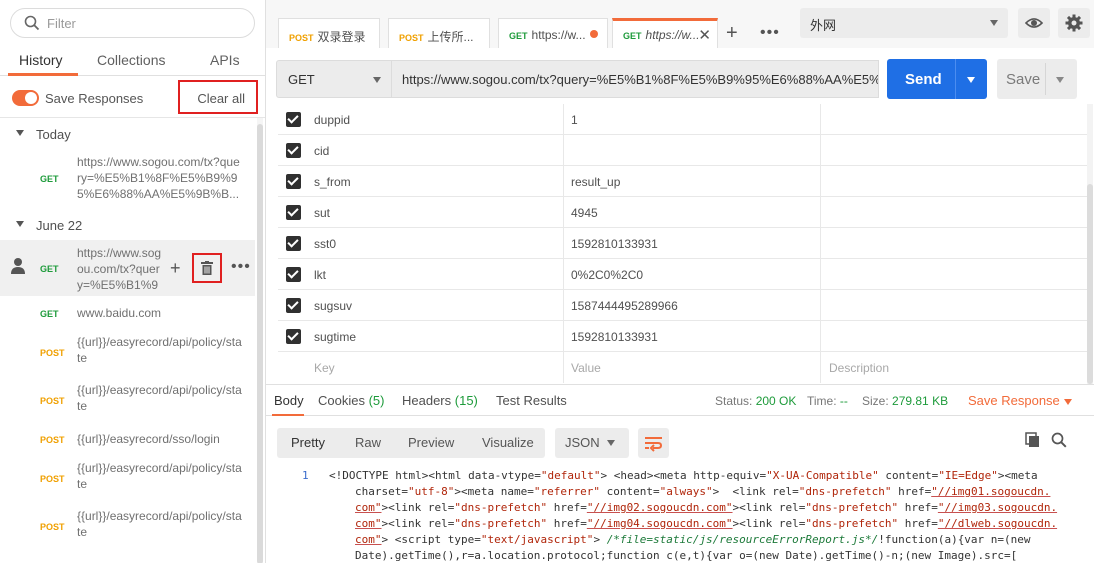  Describe the element at coordinates (127, 313) in the screenshot. I see `history-item: GET www.baidu.com` at that location.